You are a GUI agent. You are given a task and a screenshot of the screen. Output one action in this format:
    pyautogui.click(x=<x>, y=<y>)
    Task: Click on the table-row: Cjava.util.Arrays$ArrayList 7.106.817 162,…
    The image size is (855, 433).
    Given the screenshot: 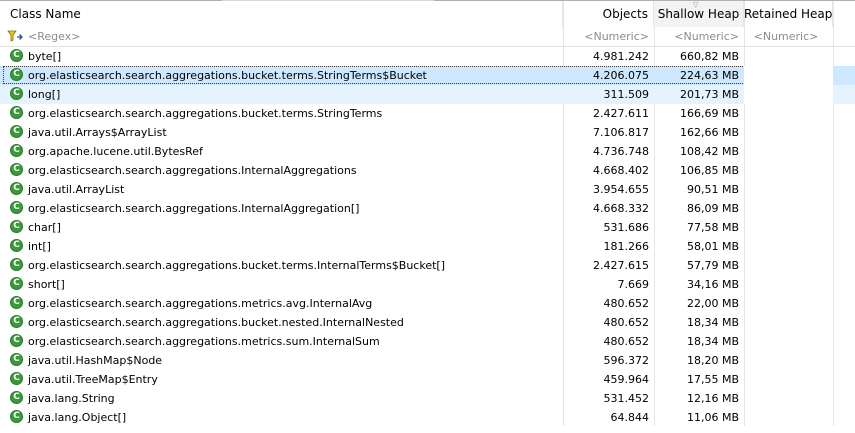 What is the action you would take?
    pyautogui.click(x=427, y=132)
    